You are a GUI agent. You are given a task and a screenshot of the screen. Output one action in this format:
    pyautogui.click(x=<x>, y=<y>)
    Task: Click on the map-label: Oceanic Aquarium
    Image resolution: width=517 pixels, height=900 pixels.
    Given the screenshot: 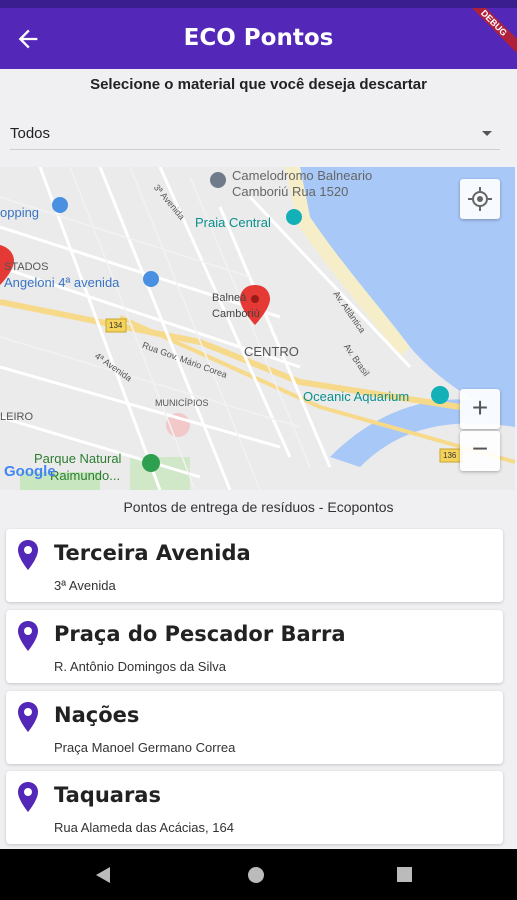 What is the action you would take?
    pyautogui.click(x=356, y=396)
    